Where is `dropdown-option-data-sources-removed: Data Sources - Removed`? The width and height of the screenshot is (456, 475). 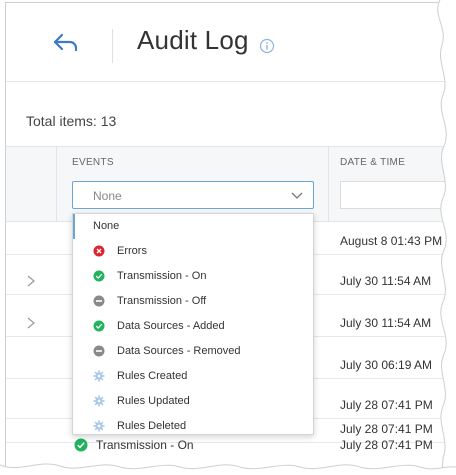 dropdown-option-data-sources-removed: Data Sources - Removed is located at coordinates (193, 351).